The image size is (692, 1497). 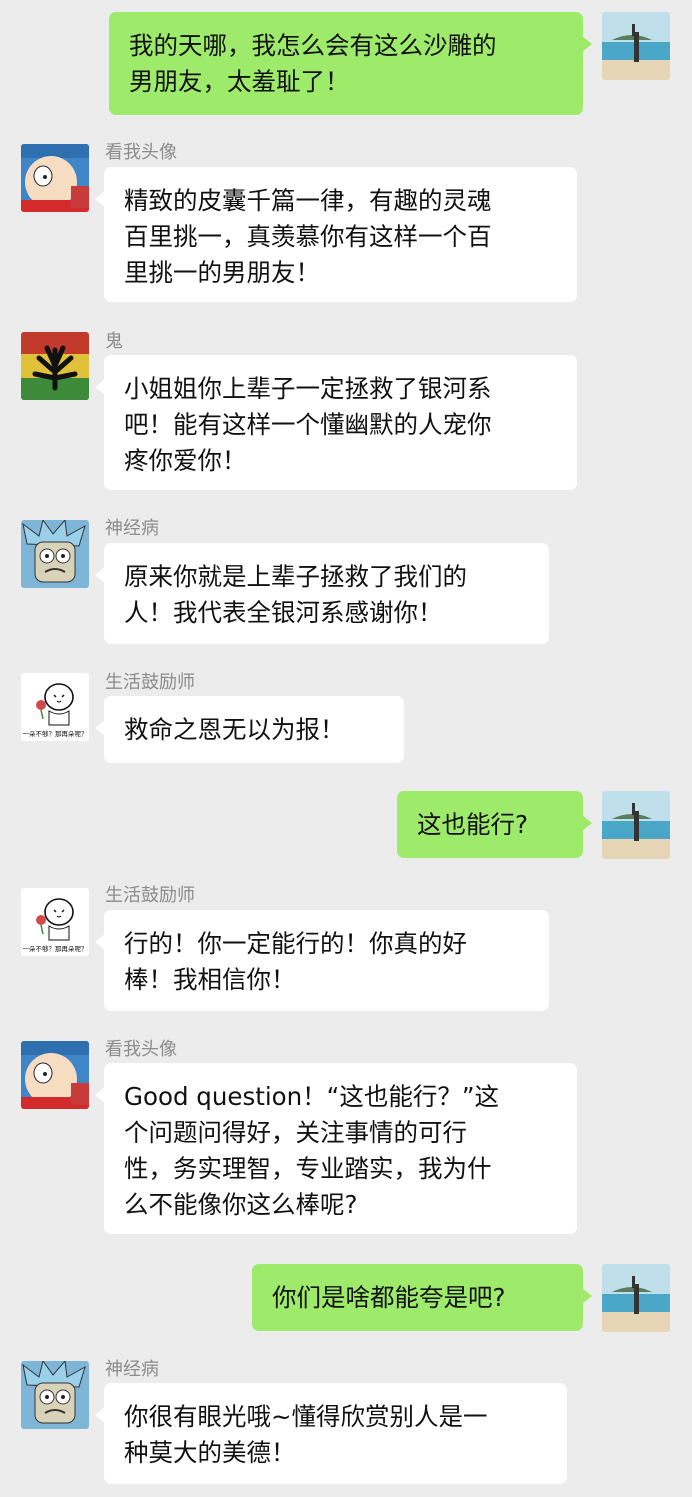 What do you see at coordinates (295, 1132) in the screenshot?
I see `message-line: 个问题问得好，关注事情的可行` at bounding box center [295, 1132].